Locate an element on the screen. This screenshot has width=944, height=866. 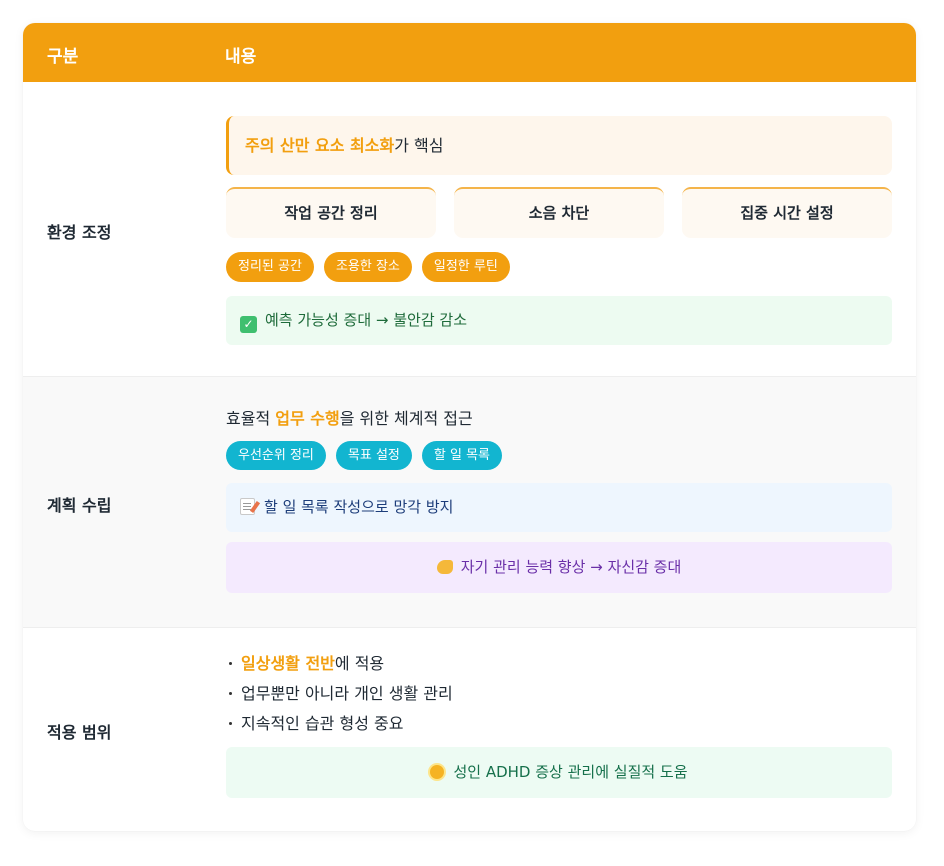
callout-highlight: 주의 산만 요소 최소화 is located at coordinates (320, 145).